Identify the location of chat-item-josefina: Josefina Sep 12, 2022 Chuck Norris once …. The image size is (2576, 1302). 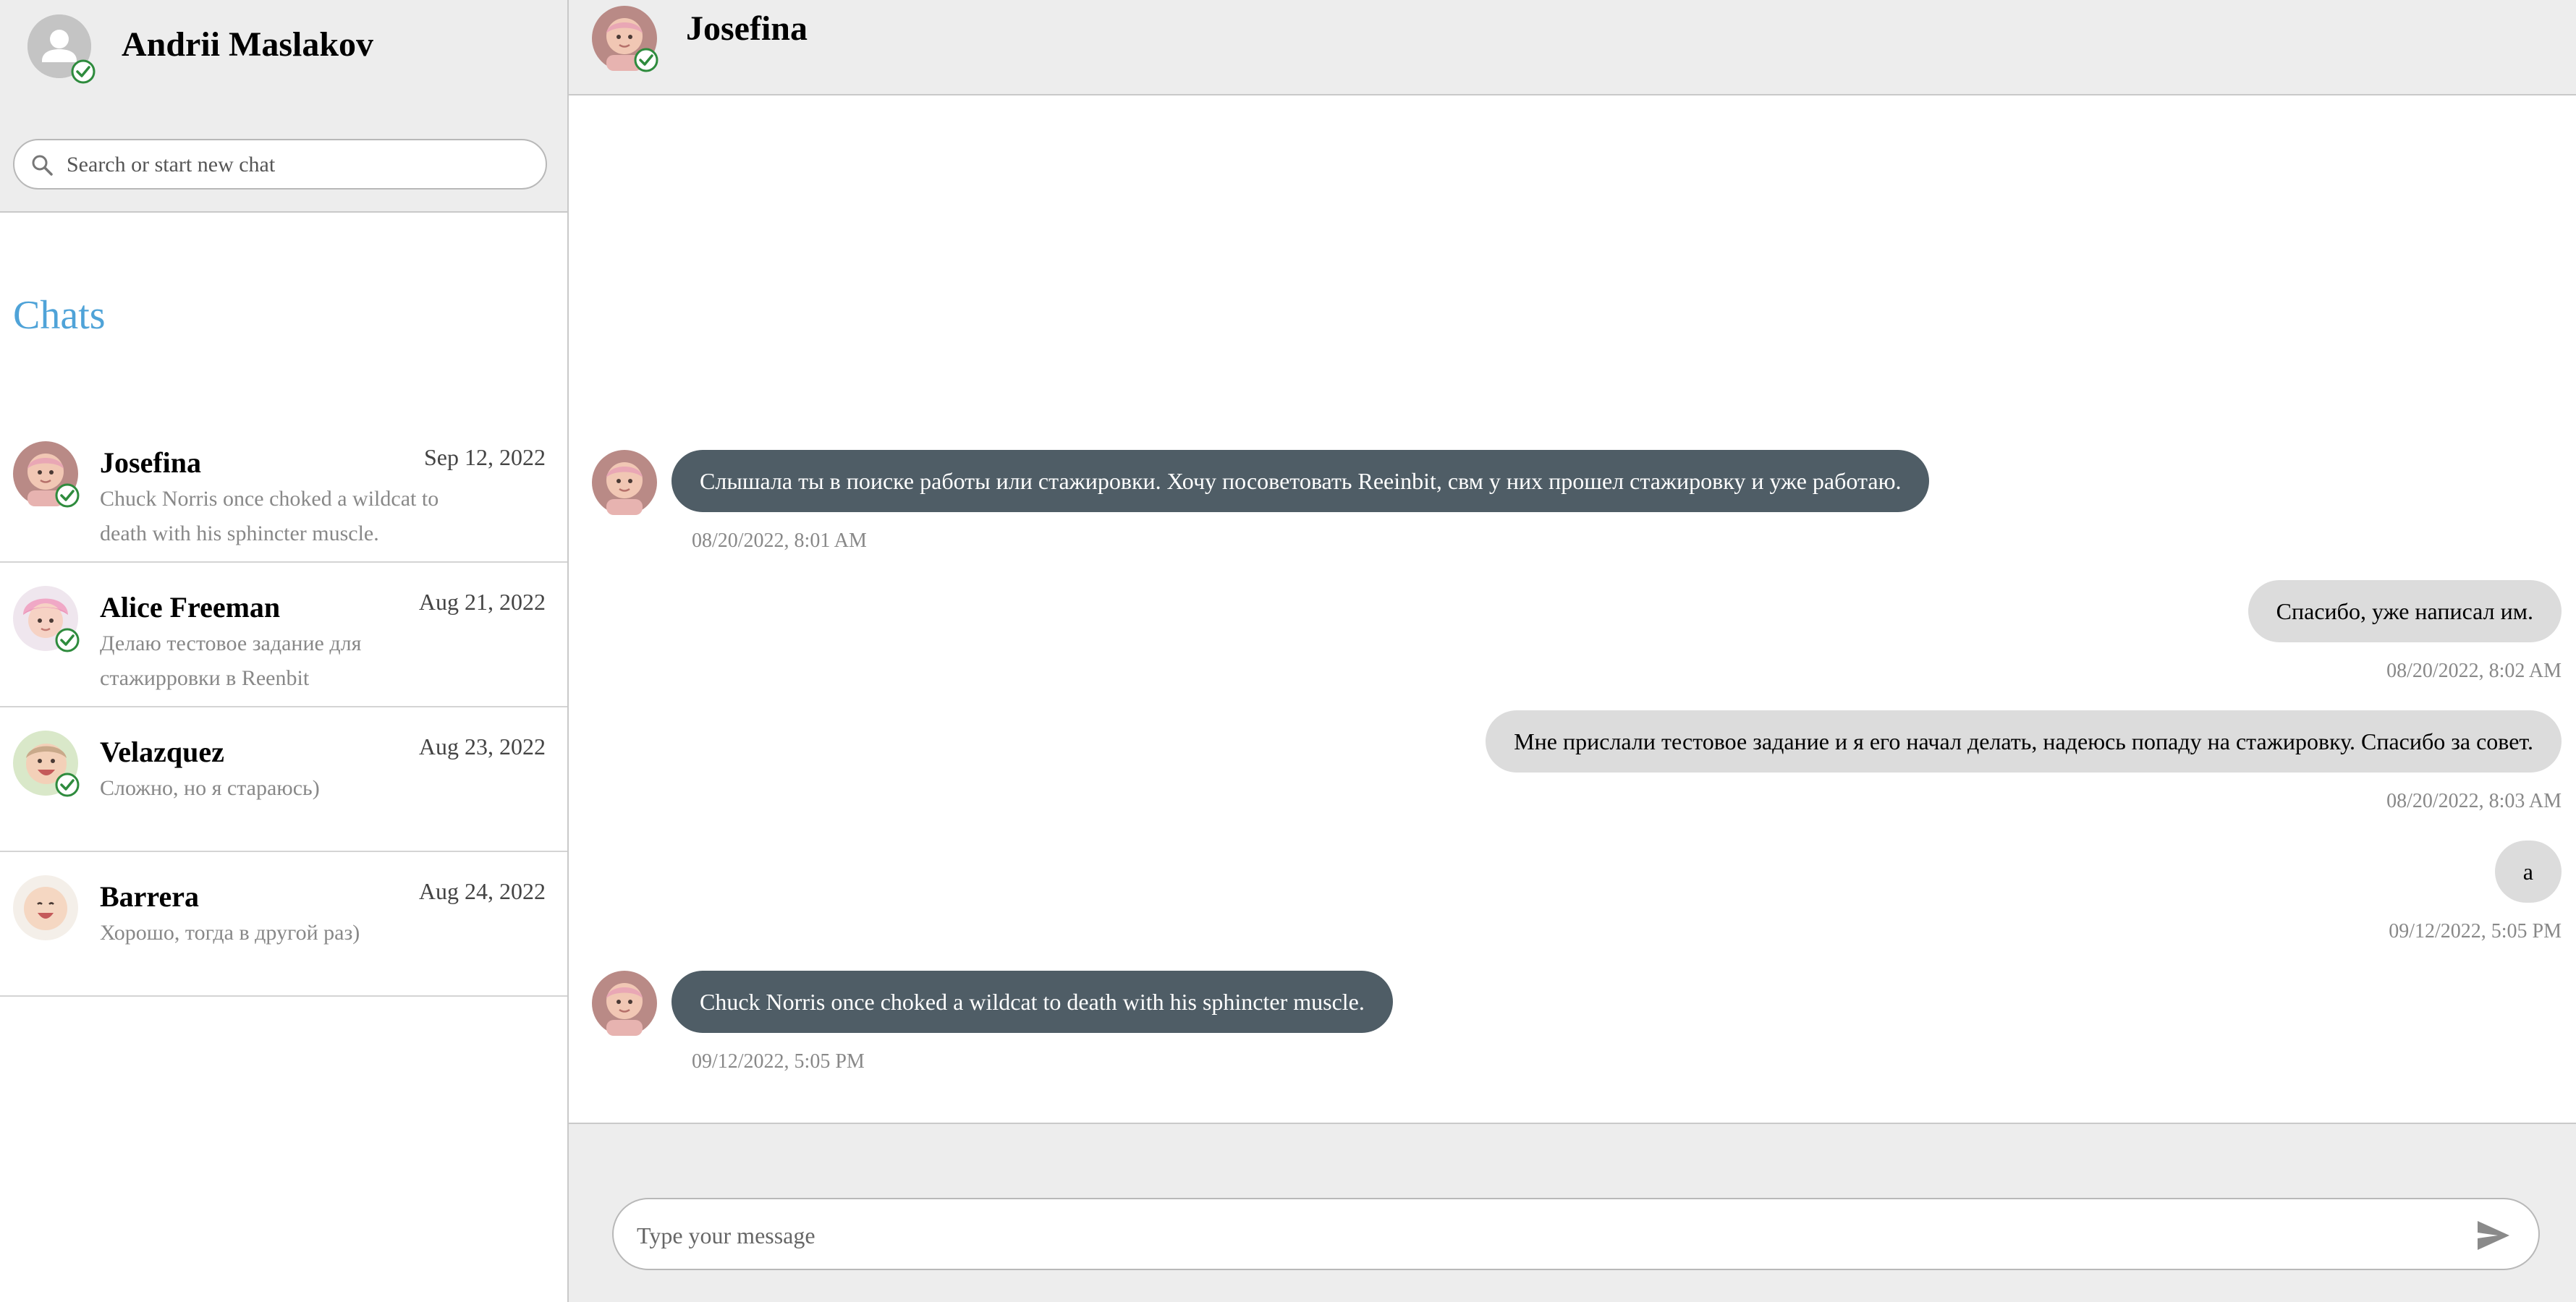
(283, 491).